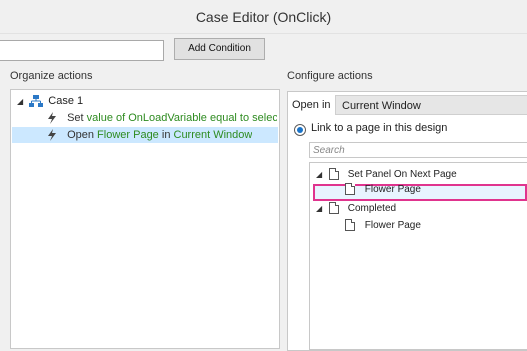  What do you see at coordinates (402, 174) in the screenshot?
I see `tree-node-label: Set Panel On Next Page` at bounding box center [402, 174].